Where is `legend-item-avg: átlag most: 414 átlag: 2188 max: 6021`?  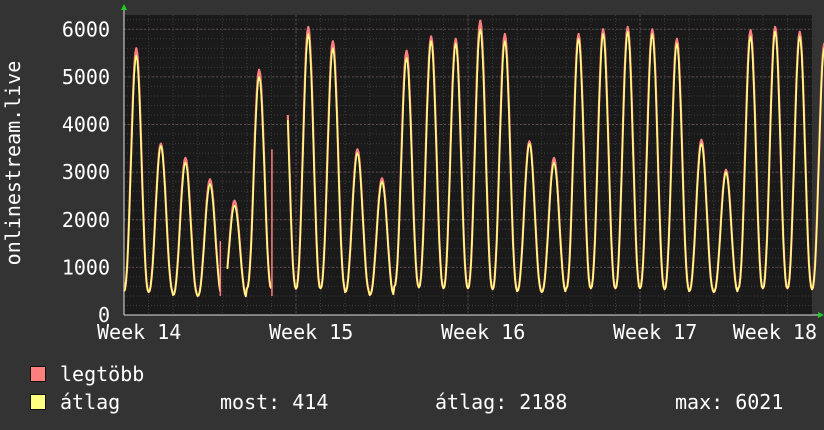 legend-item-avg: átlag most: 414 átlag: 2188 max: 6021 is located at coordinates (420, 402).